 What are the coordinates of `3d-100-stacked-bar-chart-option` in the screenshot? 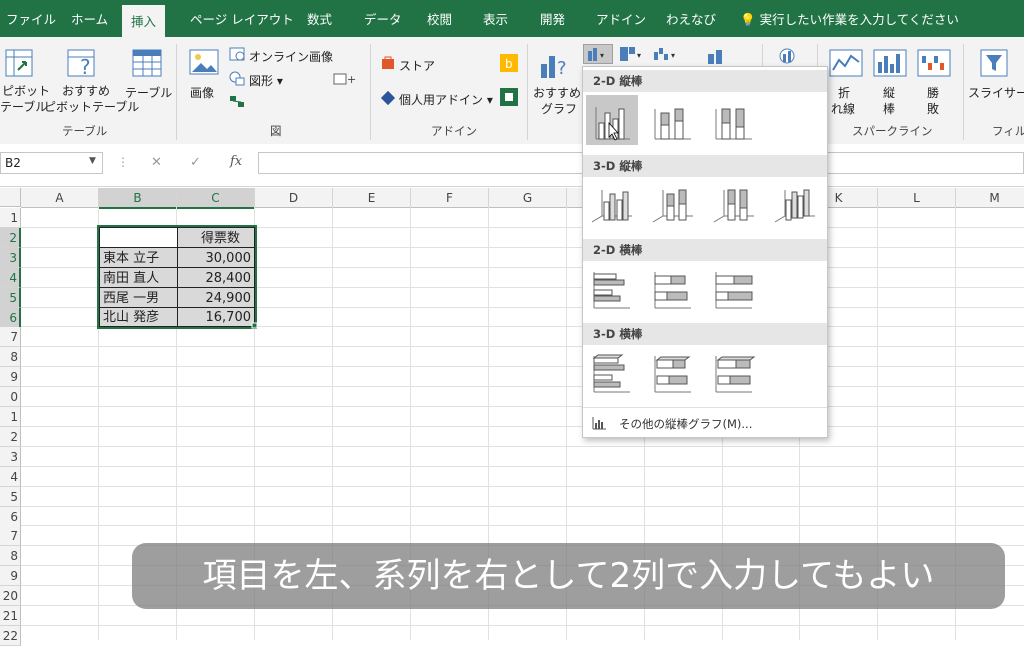 It's located at (734, 373).